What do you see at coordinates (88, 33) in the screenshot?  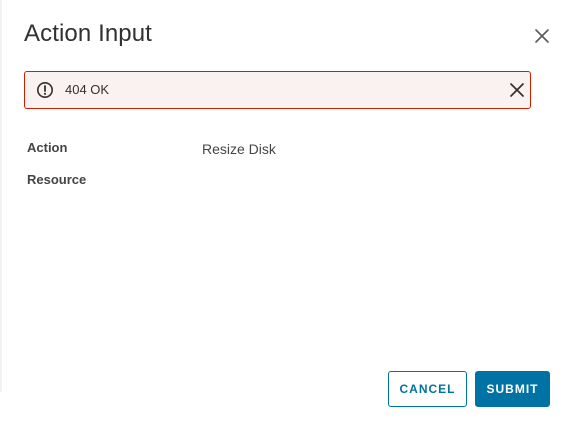 I see `dialog-title: Action Input` at bounding box center [88, 33].